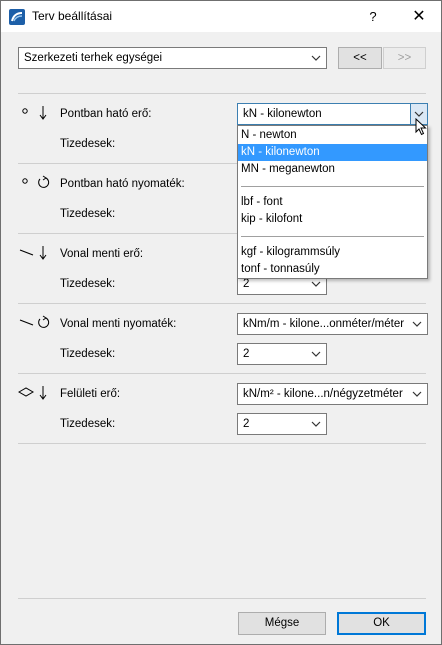 The image size is (442, 645). Describe the element at coordinates (421, 128) in the screenshot. I see `mouse-cursor-icon` at that location.